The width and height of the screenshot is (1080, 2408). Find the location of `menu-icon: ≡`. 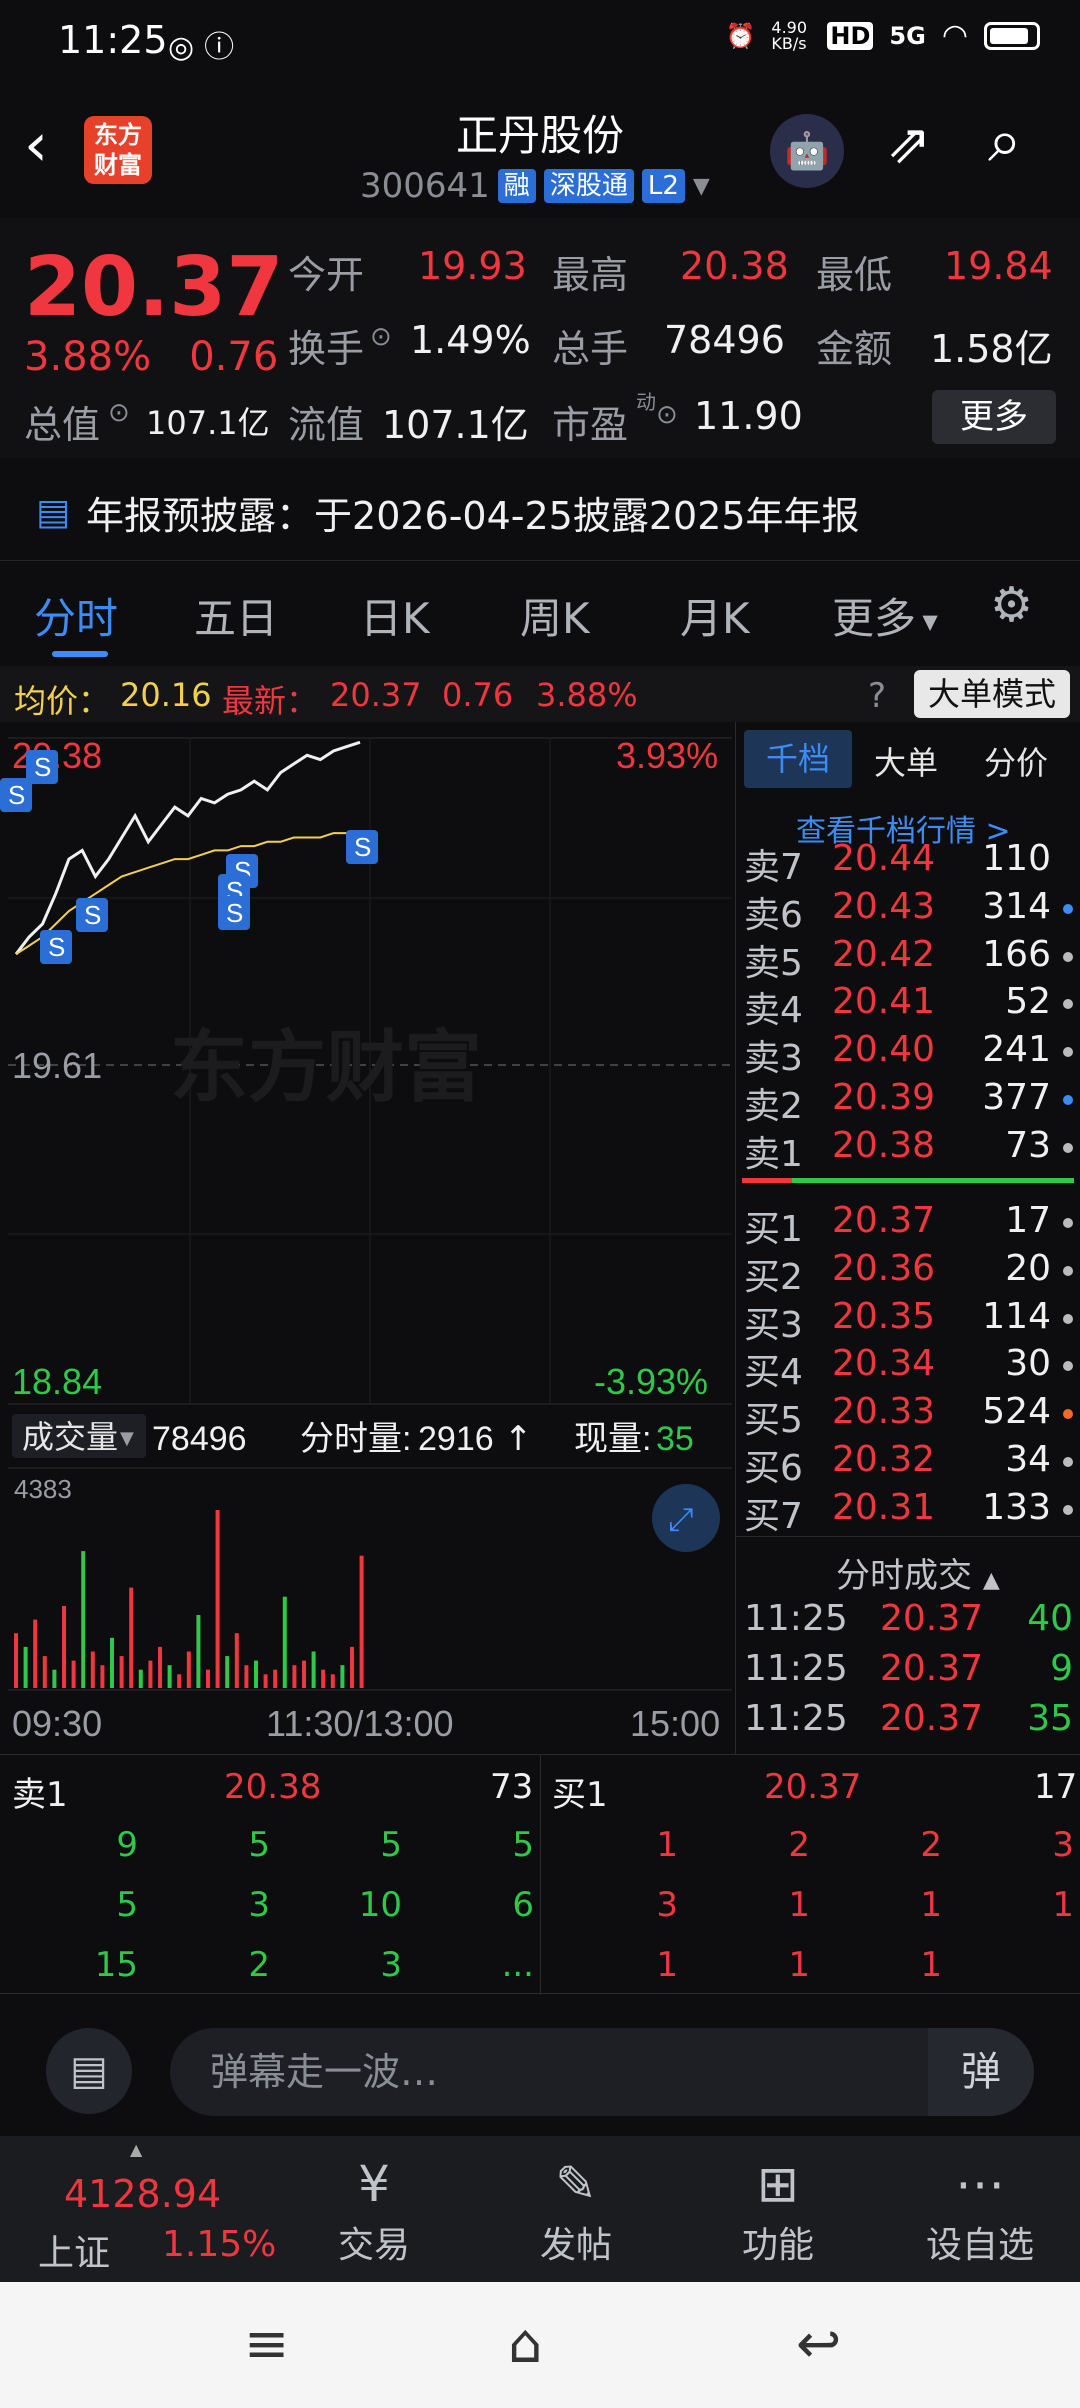

menu-icon: ≡ is located at coordinates (266, 2343).